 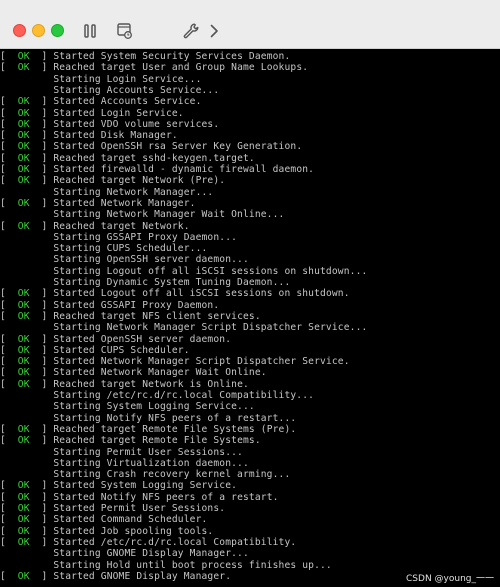 I want to click on console-line: [ OK ] Started GNOME Display Manager., so click(x=115, y=576).